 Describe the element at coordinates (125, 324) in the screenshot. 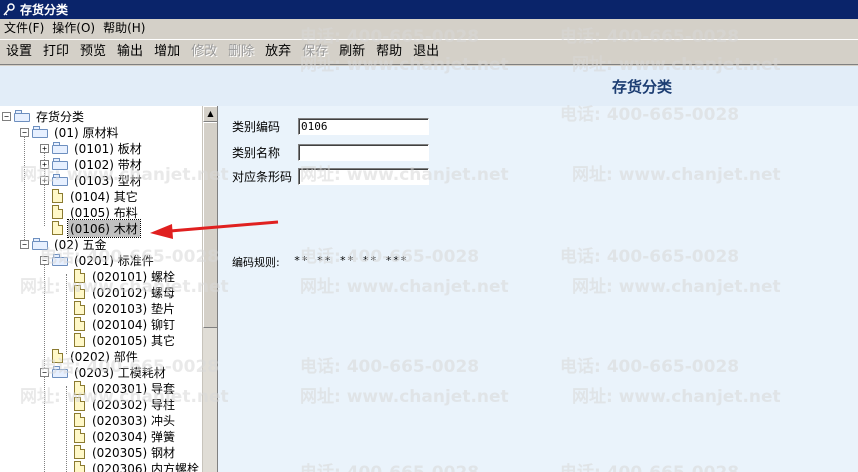

I see `tree-leaf-node: (020104) 铆钉` at that location.